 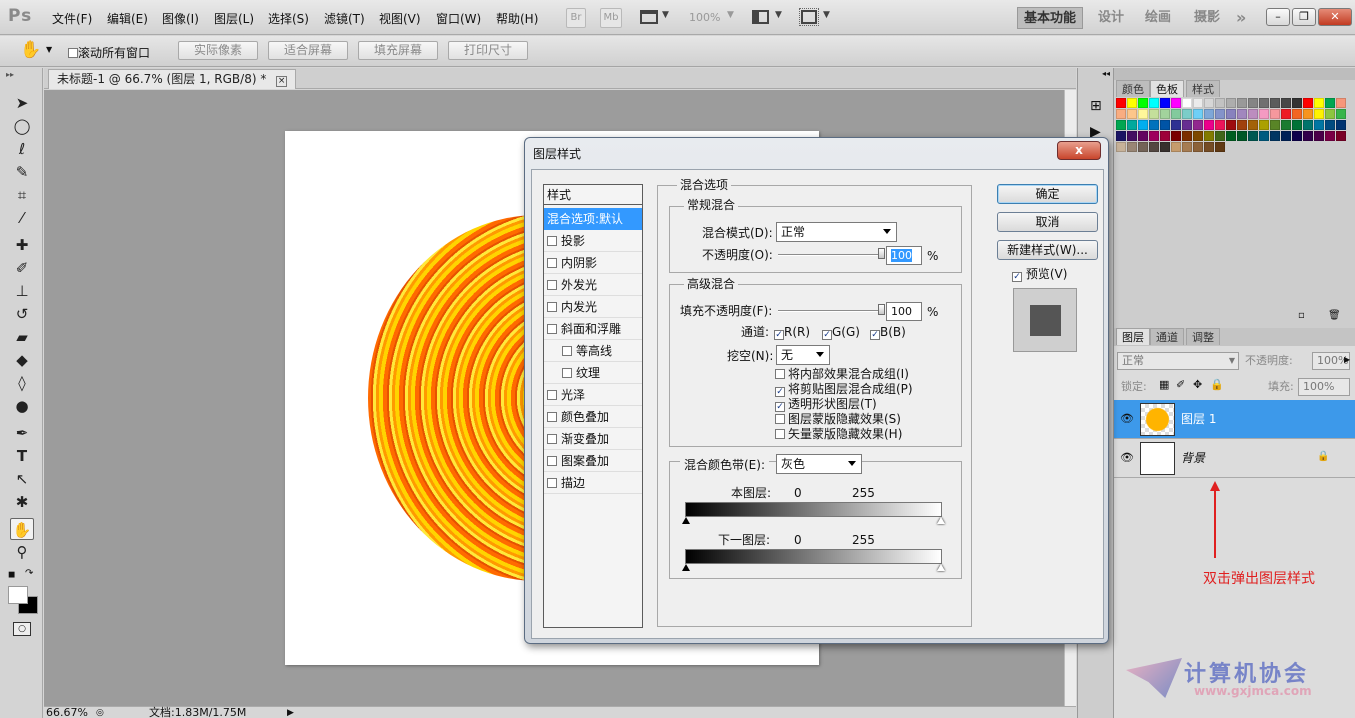 I want to click on zoom-tool-icon: ⚲, so click(x=22, y=552).